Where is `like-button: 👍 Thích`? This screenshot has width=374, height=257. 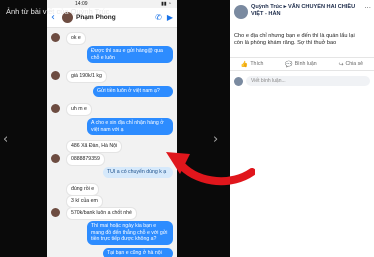
like-button: 👍 Thích is located at coordinates (252, 64).